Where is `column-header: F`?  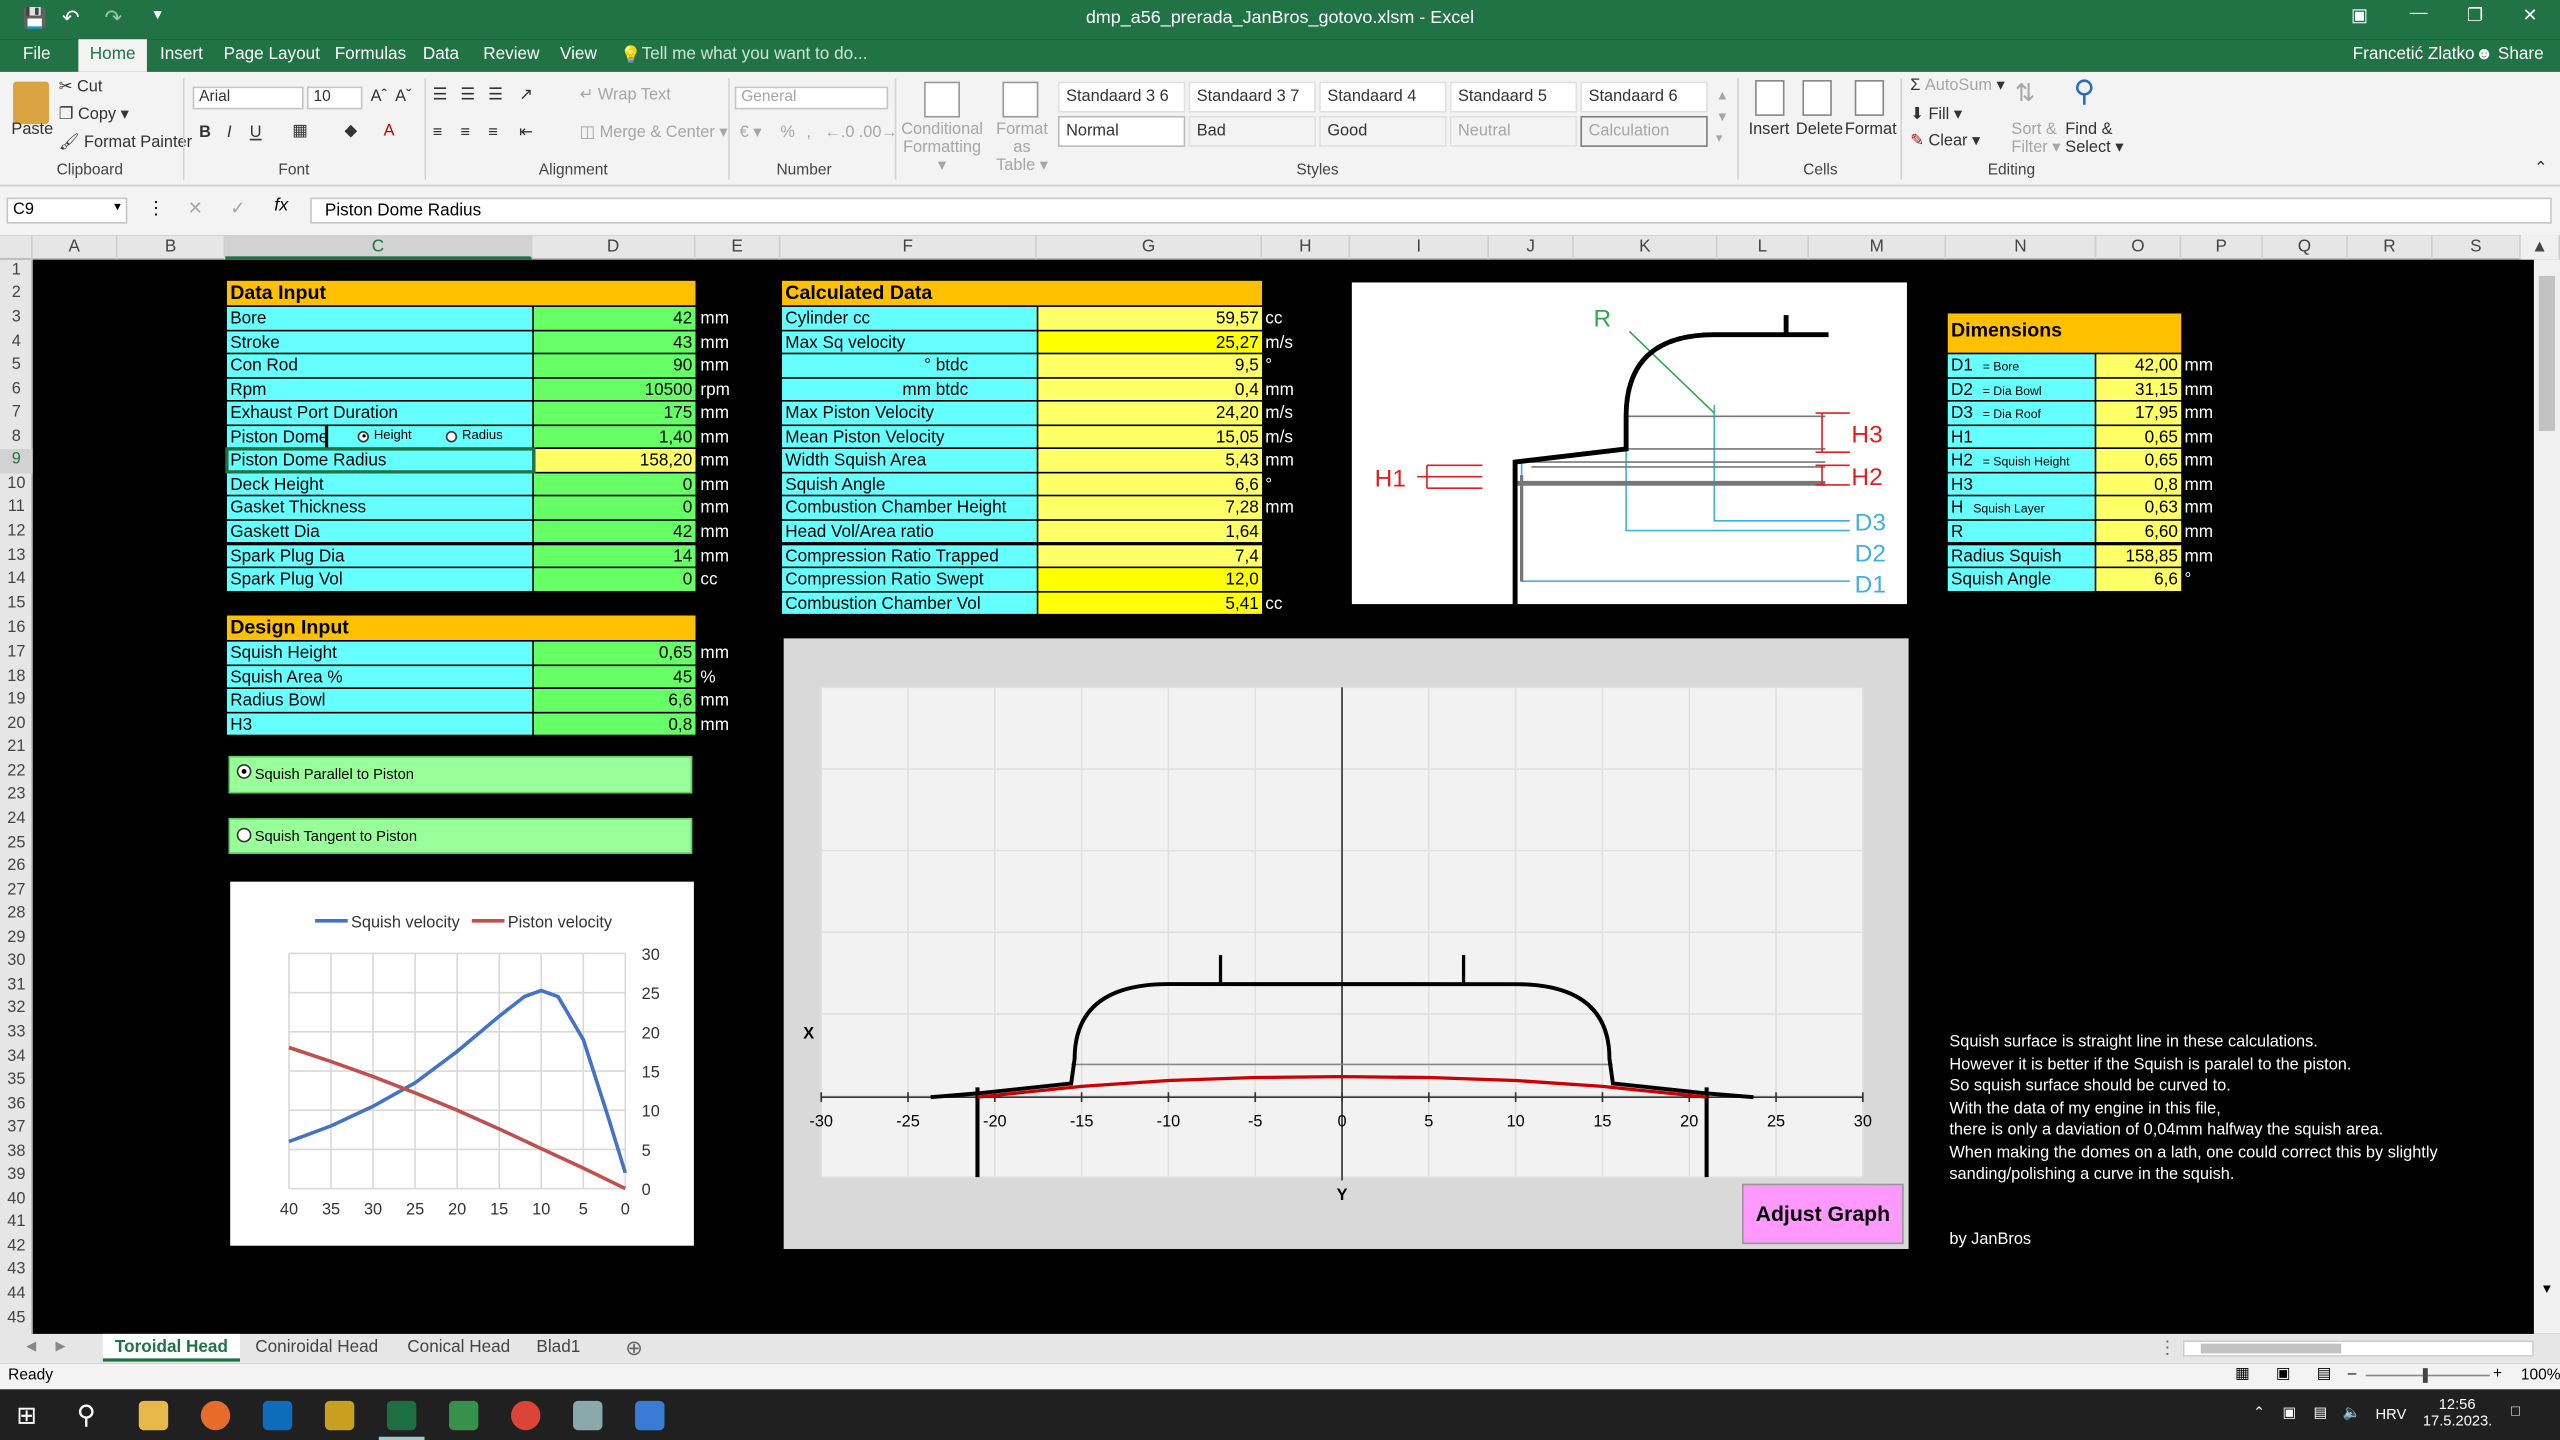
column-header: F is located at coordinates (908, 247).